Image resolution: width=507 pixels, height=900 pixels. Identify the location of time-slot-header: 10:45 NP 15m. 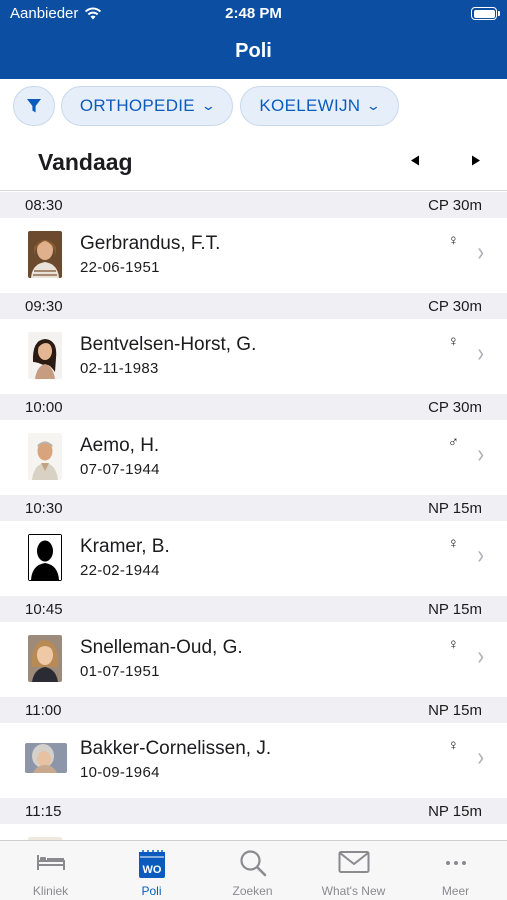
(253, 609).